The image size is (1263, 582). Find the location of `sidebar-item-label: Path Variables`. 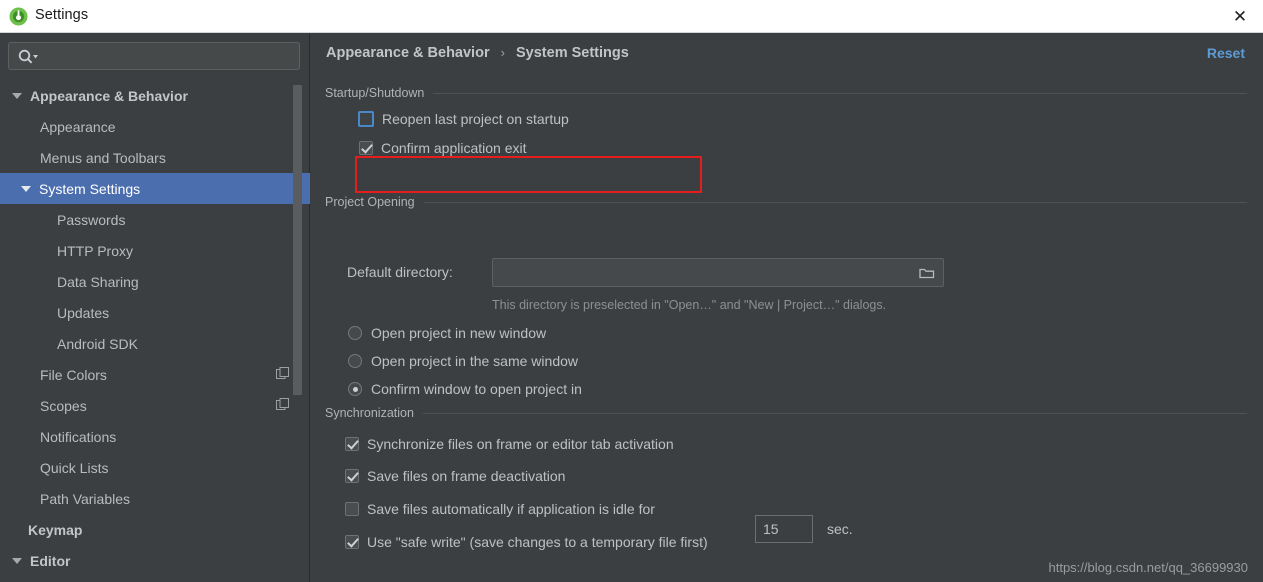

sidebar-item-label: Path Variables is located at coordinates (85, 498).